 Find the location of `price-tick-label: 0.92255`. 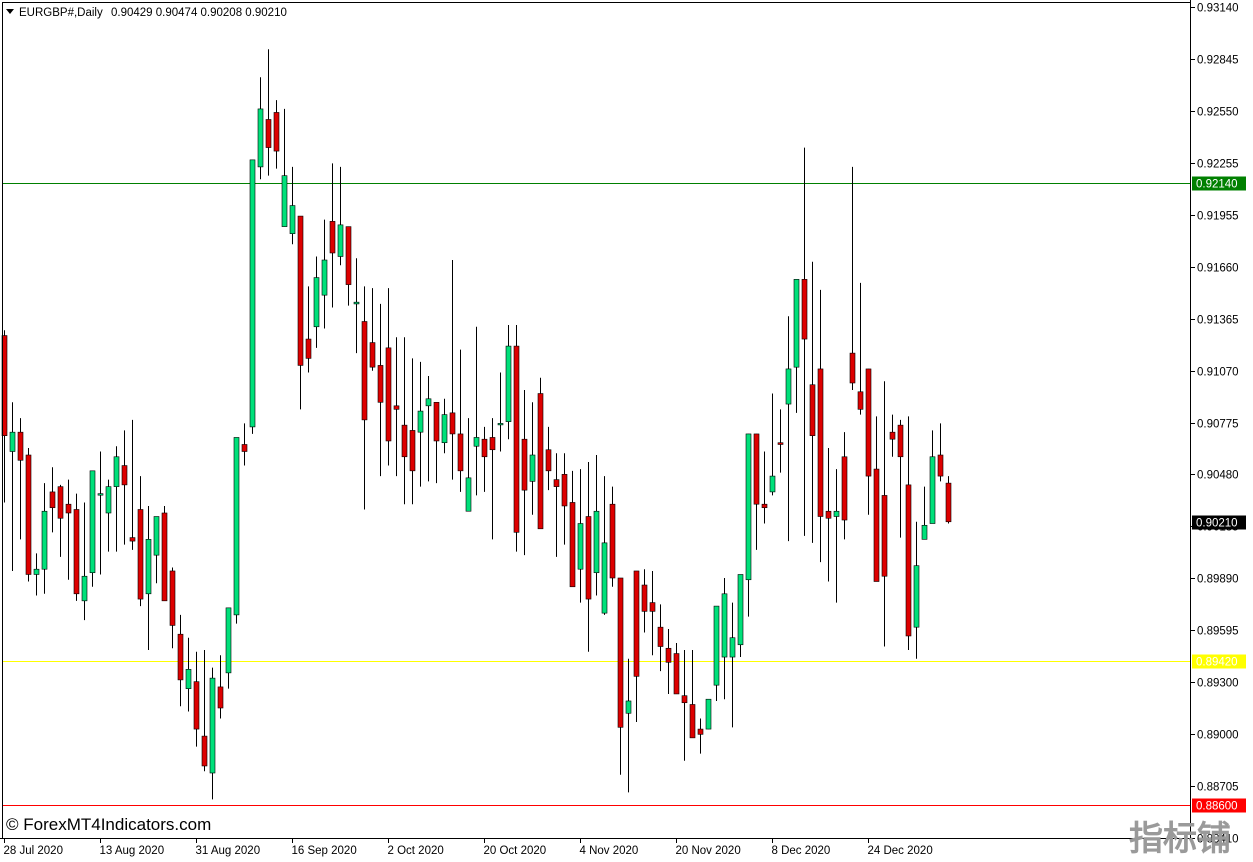

price-tick-label: 0.92255 is located at coordinates (1218, 165).